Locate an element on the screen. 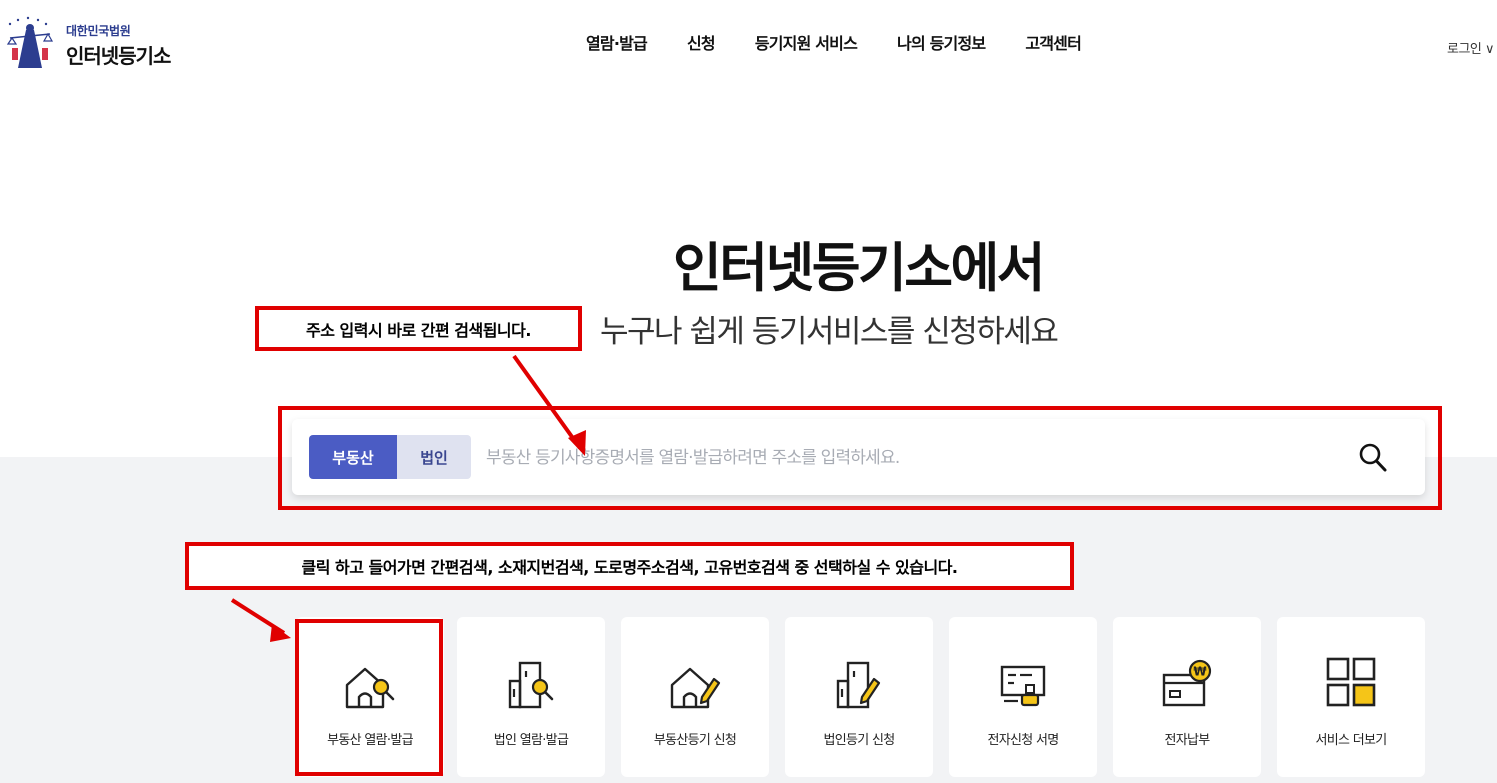 Image resolution: width=1497 pixels, height=783 pixels. nav-item-view-issue: 열람·발급 is located at coordinates (617, 42).